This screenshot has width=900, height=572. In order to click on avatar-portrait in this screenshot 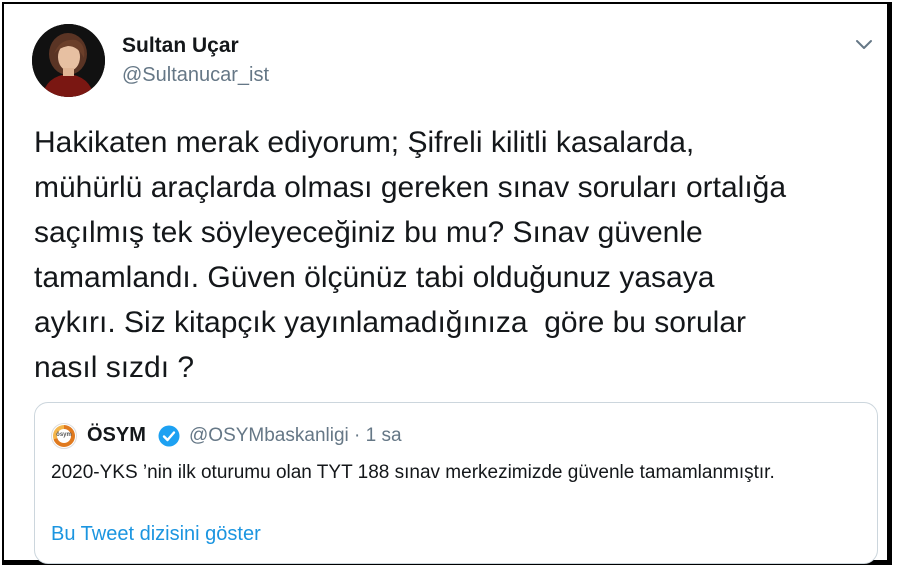, I will do `click(68, 60)`.